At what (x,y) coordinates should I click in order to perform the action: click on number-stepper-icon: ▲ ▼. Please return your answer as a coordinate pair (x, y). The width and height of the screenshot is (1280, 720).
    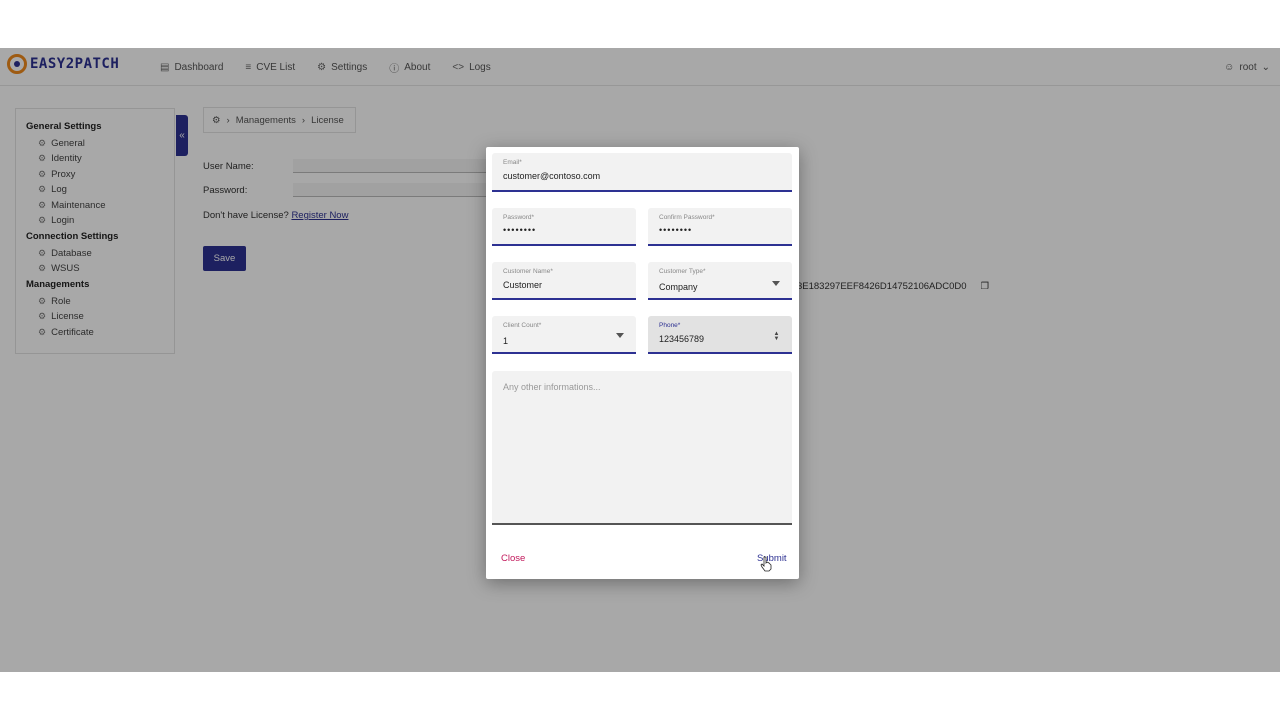
    Looking at the image, I should click on (776, 336).